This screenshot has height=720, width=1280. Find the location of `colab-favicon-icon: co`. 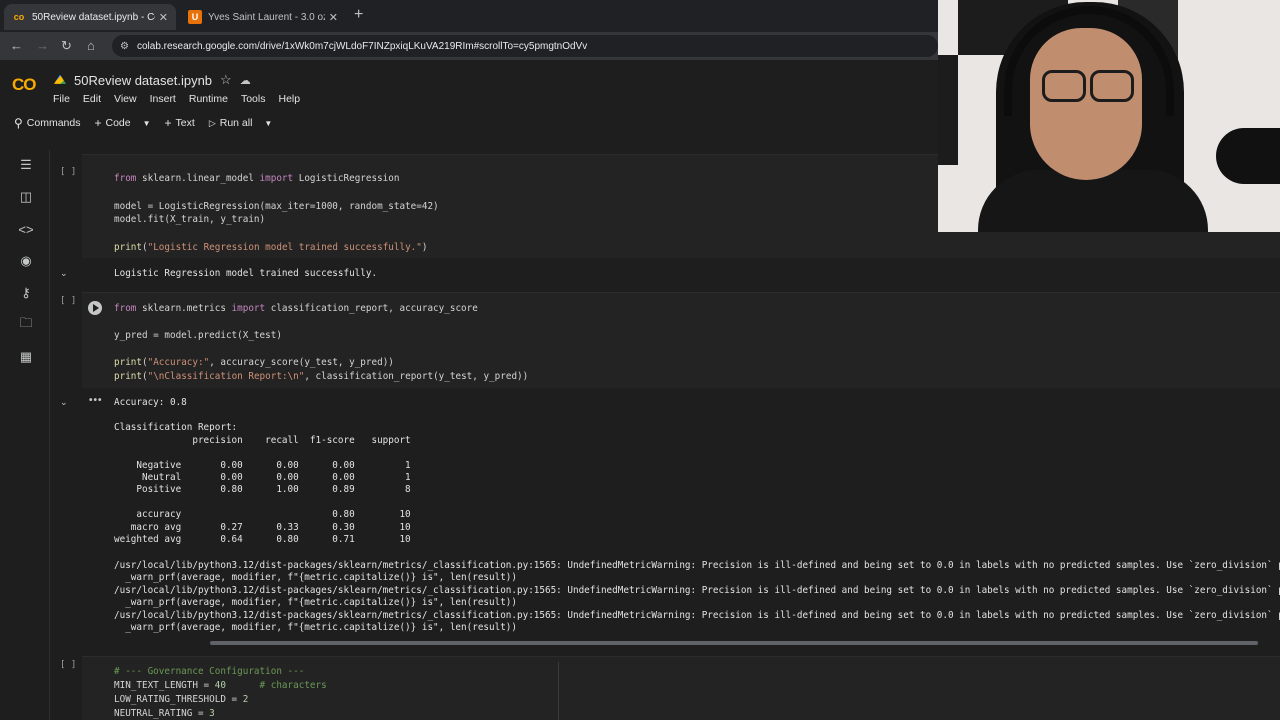

colab-favicon-icon: co is located at coordinates (19, 17).